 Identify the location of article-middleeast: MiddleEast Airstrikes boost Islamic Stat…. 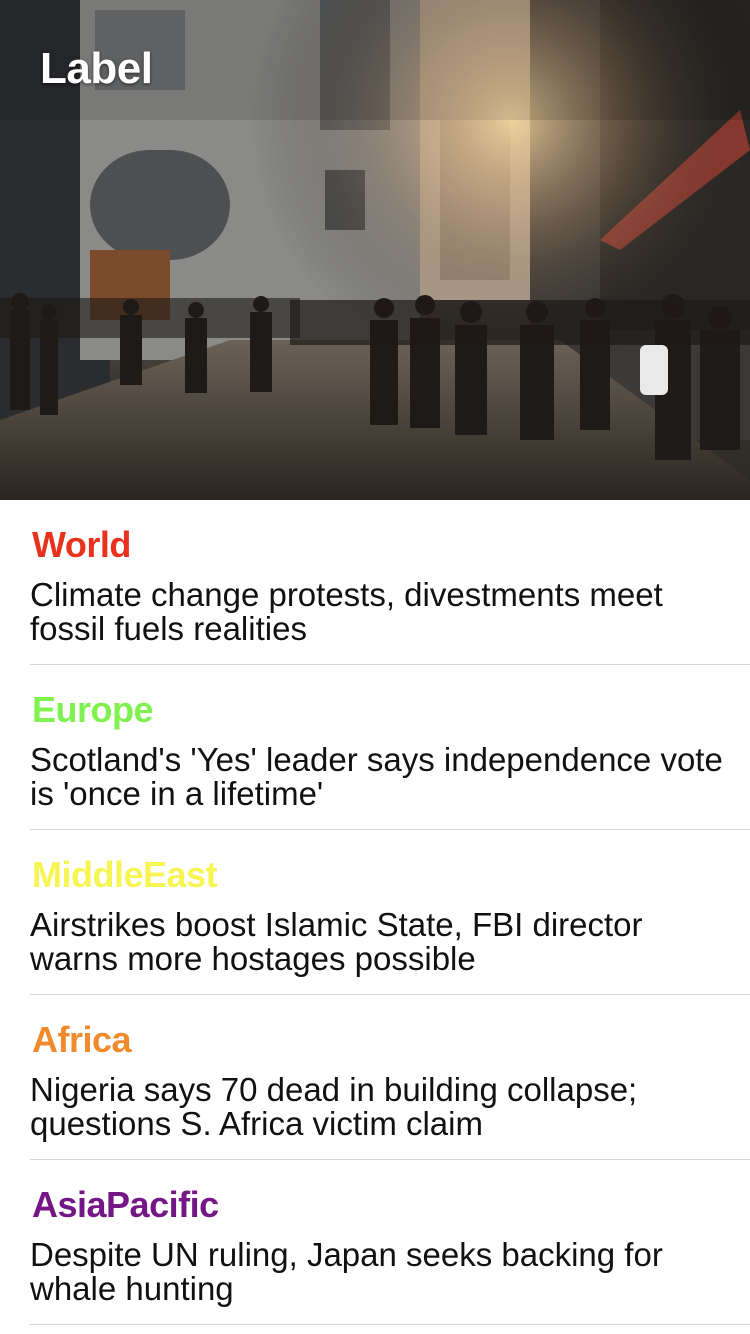
(390, 912).